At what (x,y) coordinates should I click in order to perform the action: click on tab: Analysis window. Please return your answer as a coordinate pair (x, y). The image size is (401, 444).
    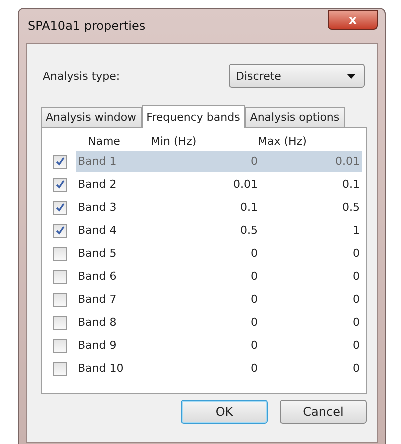
    Looking at the image, I should click on (91, 117).